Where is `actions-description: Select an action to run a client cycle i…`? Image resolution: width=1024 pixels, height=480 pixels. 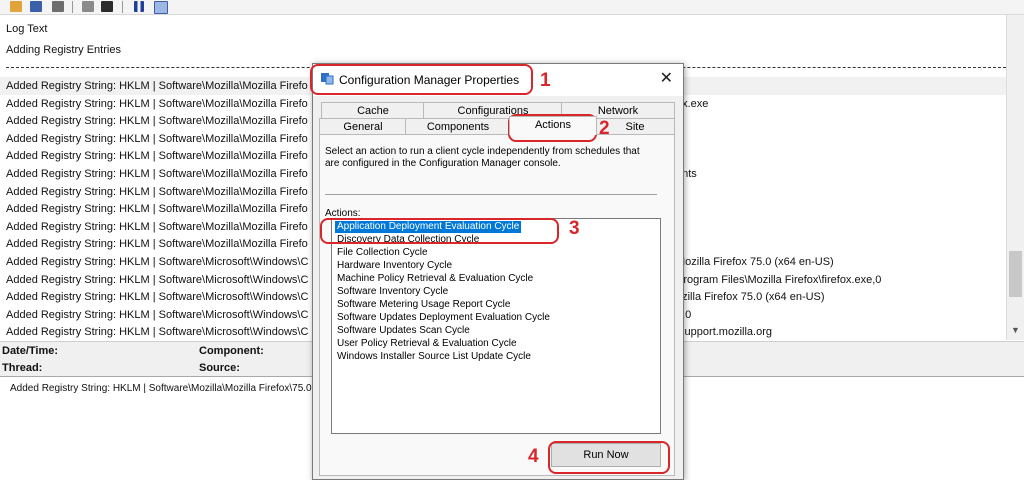
actions-description: Select an action to run a client cycle i… is located at coordinates (482, 157).